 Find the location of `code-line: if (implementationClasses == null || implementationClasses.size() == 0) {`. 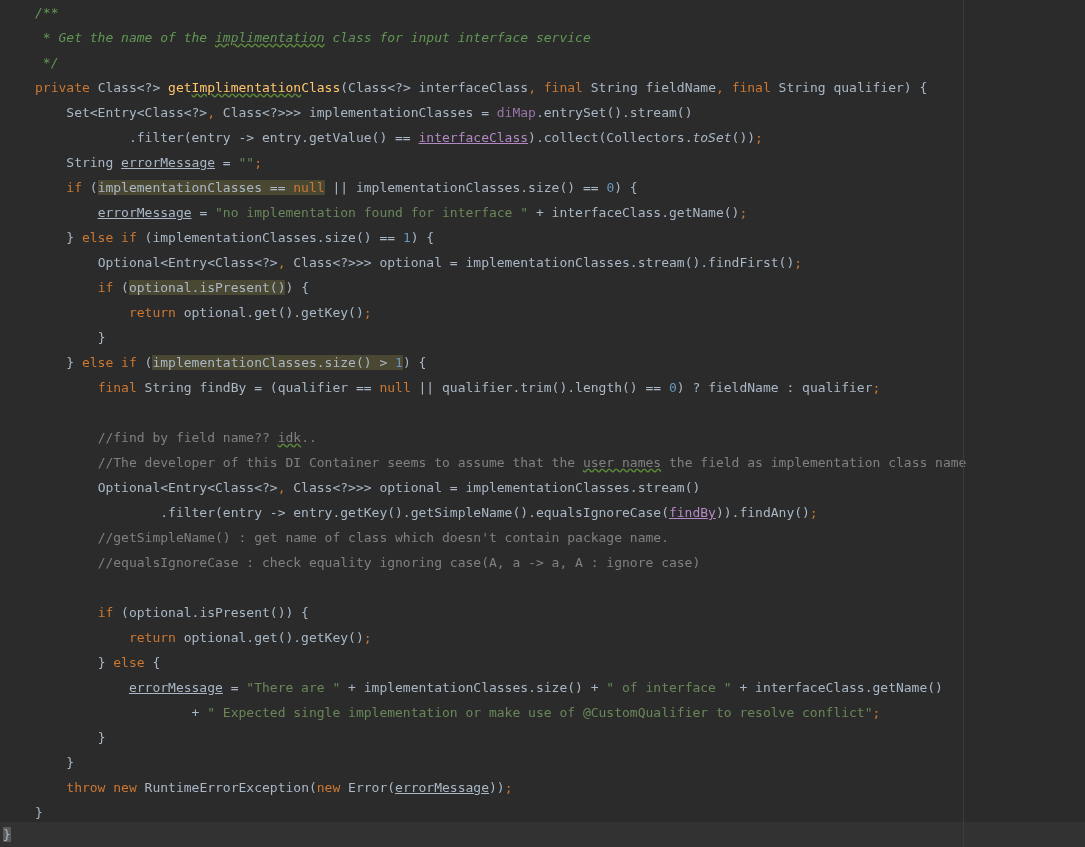

code-line: if (implementationClasses == null || implementationClasses.size() == 0) { is located at coordinates (351, 187).